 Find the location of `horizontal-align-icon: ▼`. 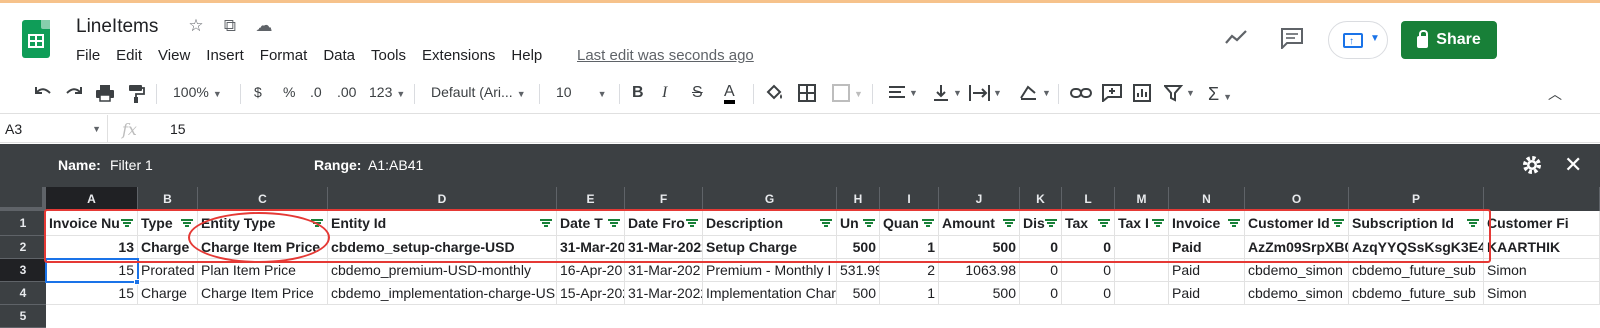

horizontal-align-icon: ▼ is located at coordinates (903, 94).